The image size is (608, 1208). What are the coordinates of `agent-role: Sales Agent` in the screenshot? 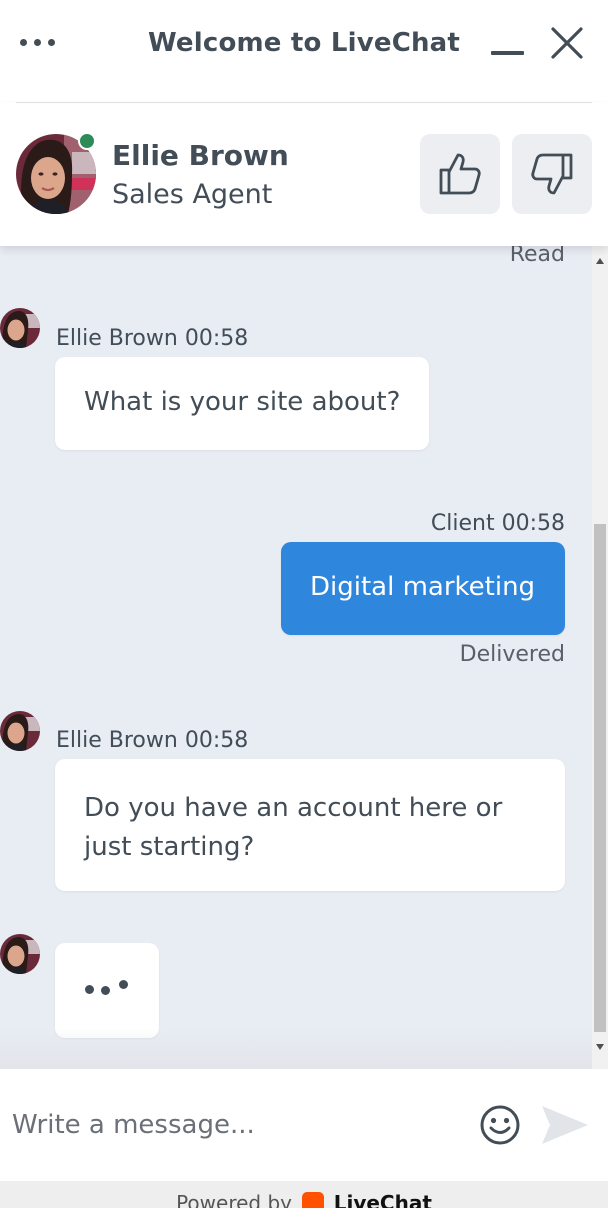 It's located at (192, 194).